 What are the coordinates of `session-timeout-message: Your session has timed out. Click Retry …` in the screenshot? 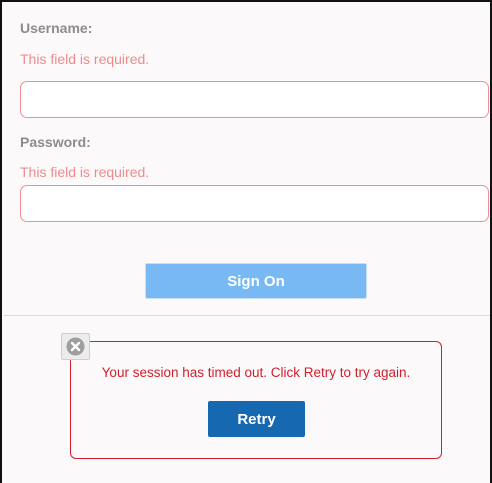 It's located at (256, 372).